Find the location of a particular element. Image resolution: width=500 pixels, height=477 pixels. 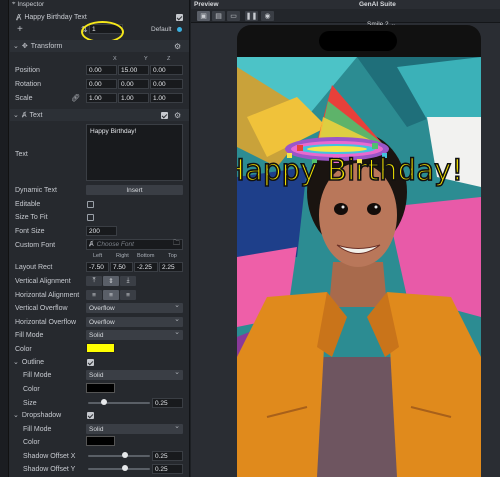

rect-right-input: 7.50 is located at coordinates (121, 267).